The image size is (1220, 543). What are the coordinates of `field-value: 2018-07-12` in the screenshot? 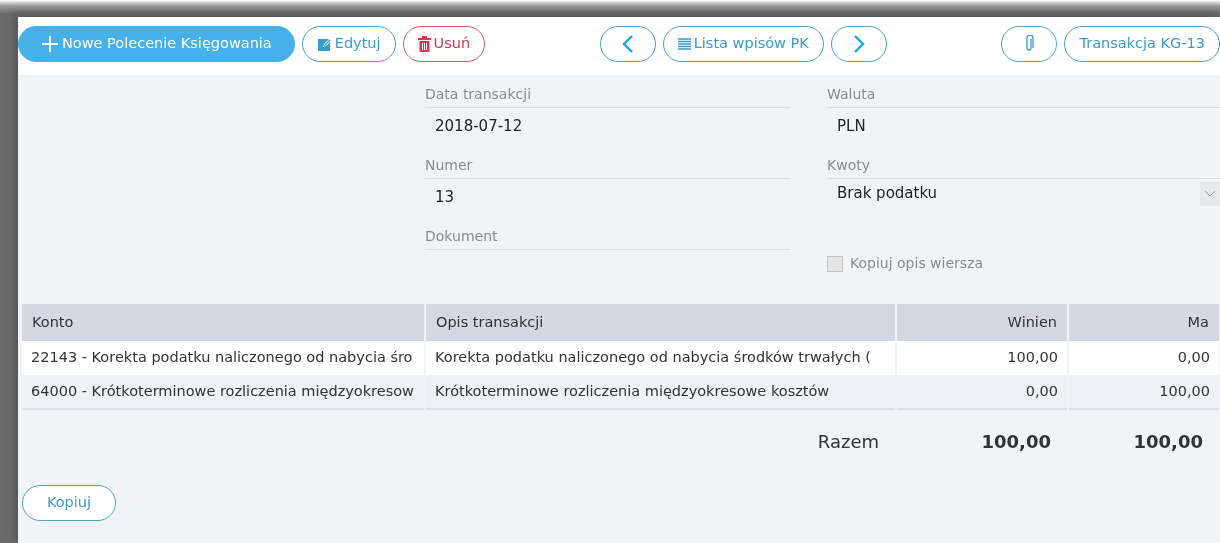 It's located at (479, 126).